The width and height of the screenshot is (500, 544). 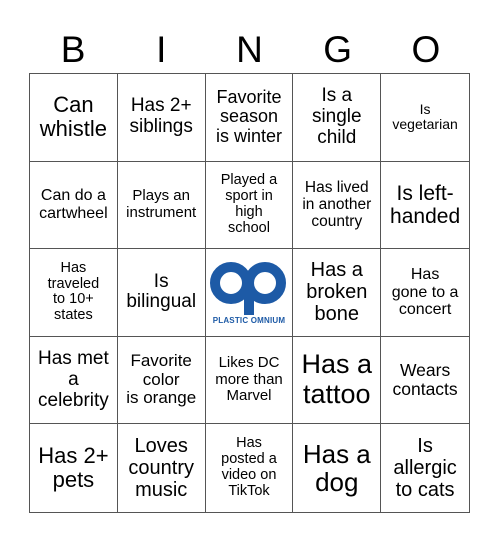 I want to click on bingo-cell: Favorite color is orange, so click(x=161, y=380).